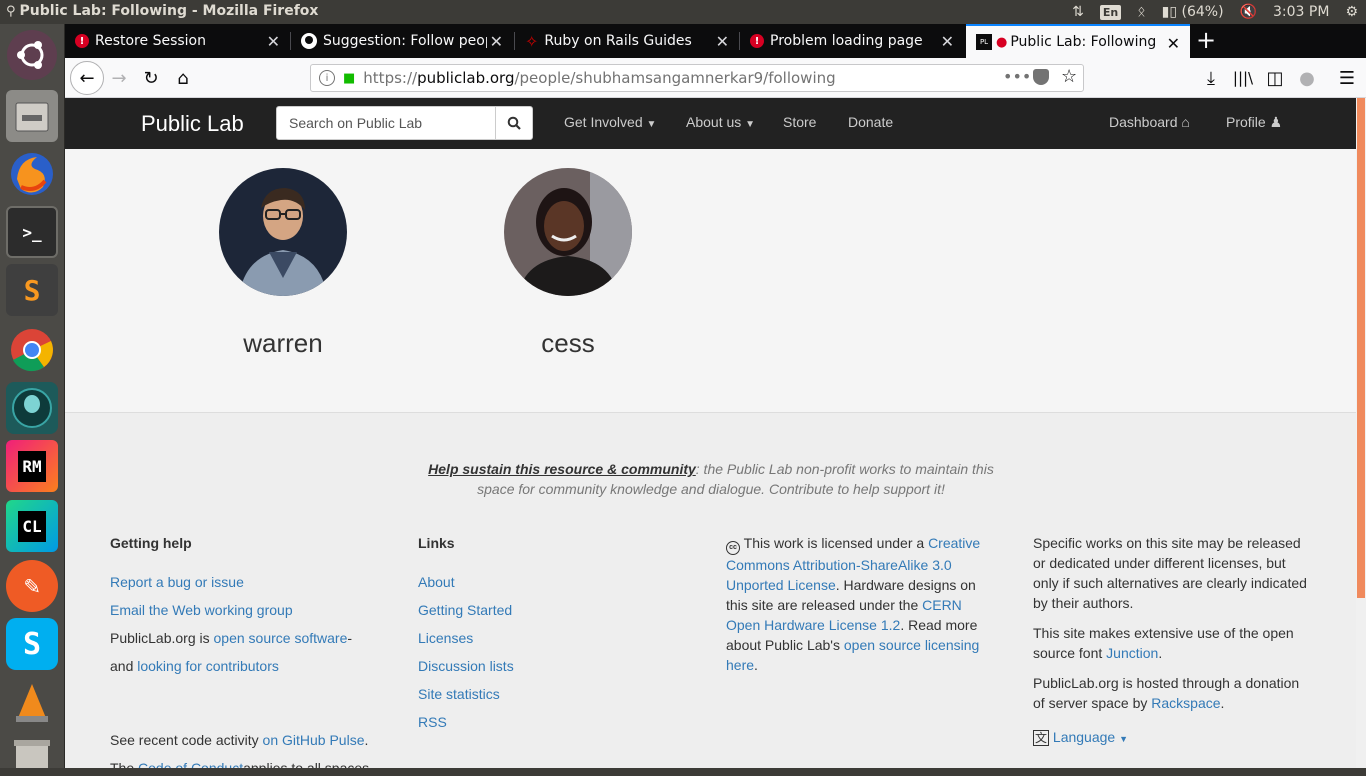 The height and width of the screenshot is (776, 1366). What do you see at coordinates (151, 78) in the screenshot?
I see `reload-icon: ↻` at bounding box center [151, 78].